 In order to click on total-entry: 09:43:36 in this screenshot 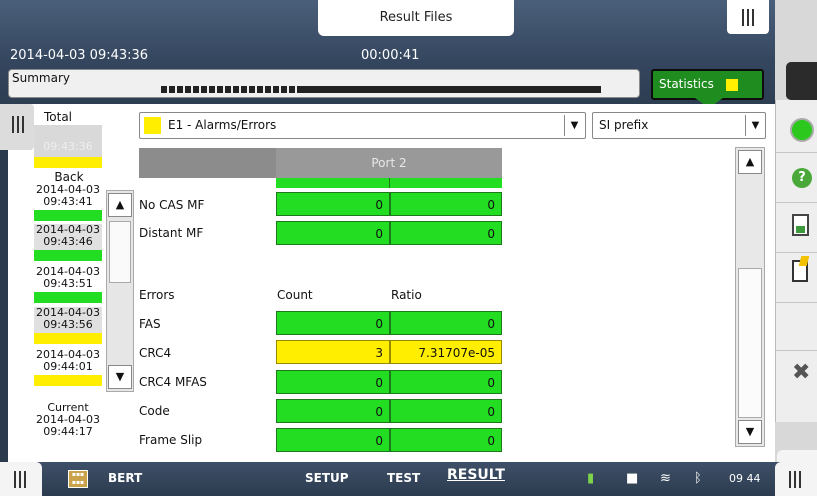, I will do `click(68, 146)`.